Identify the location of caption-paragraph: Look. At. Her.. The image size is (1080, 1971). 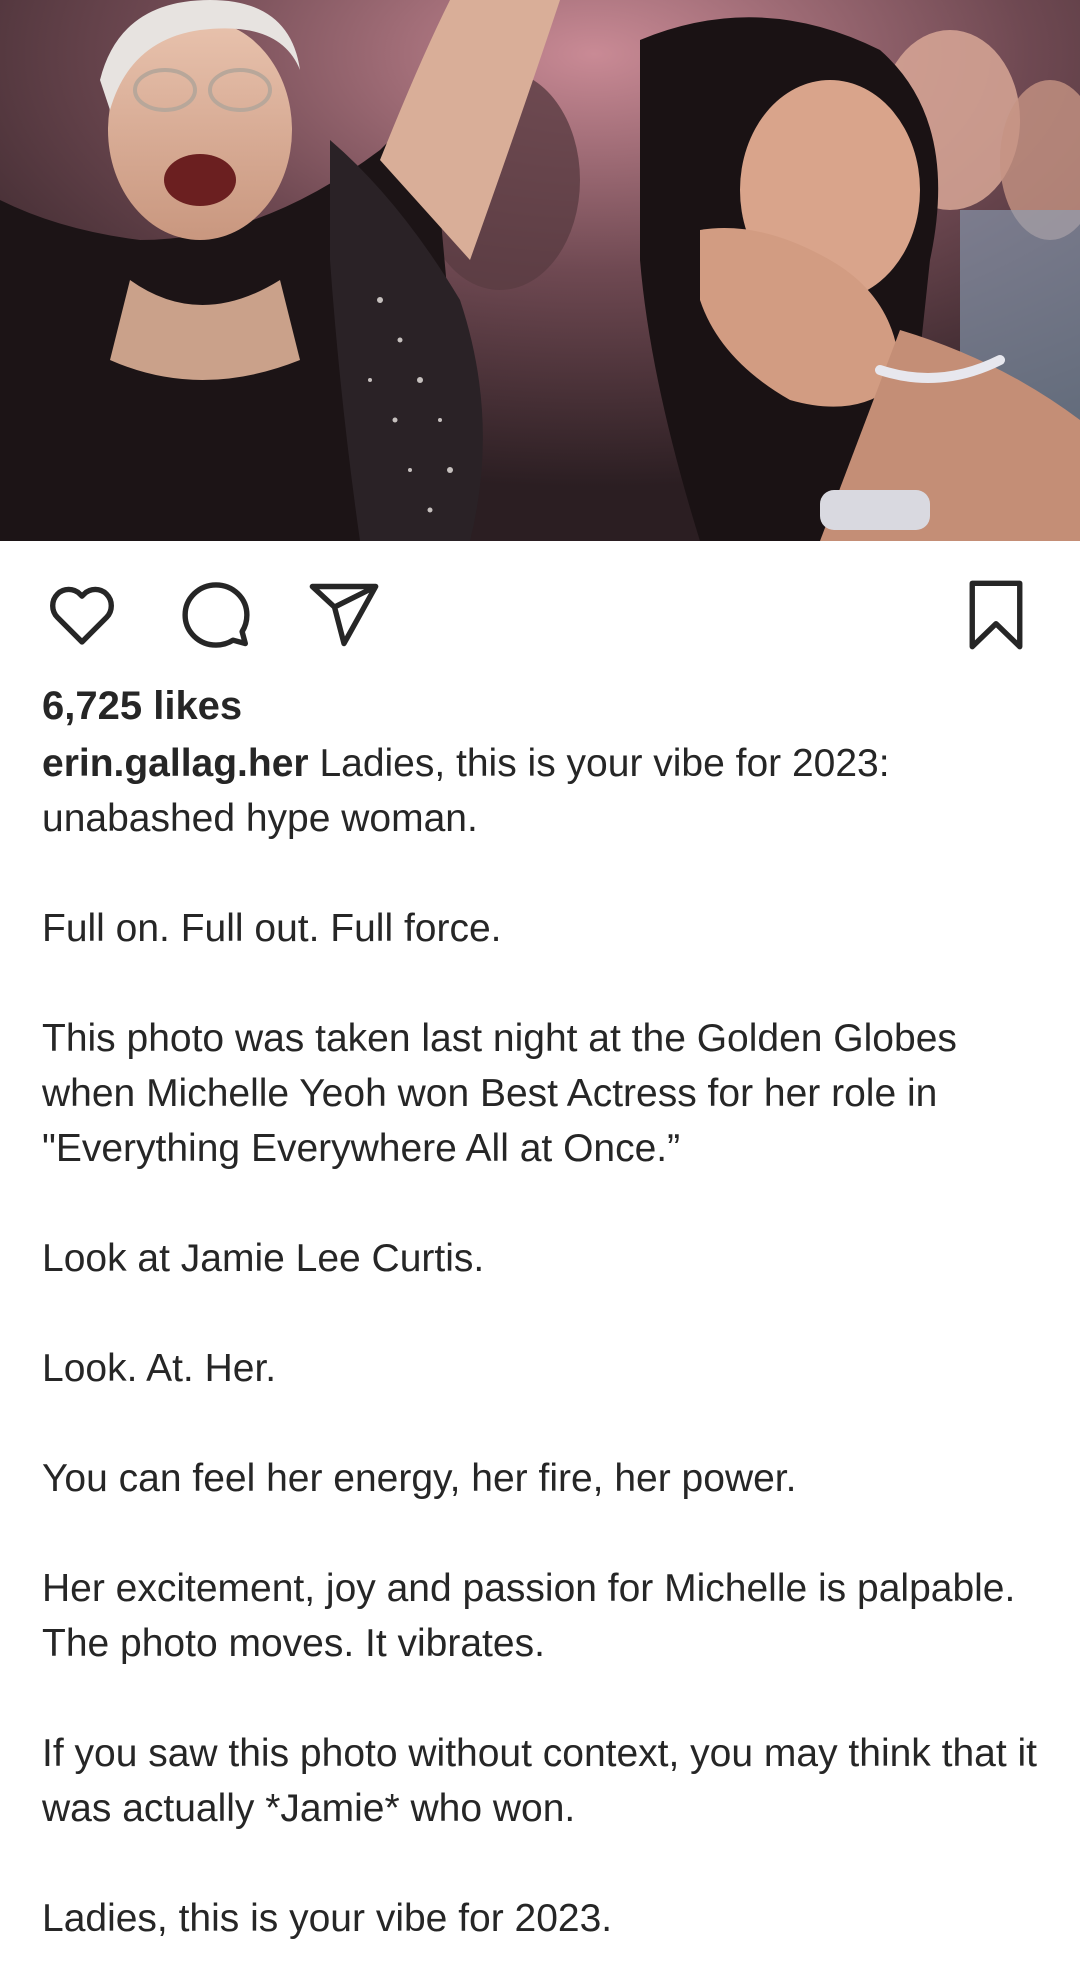
(159, 1368).